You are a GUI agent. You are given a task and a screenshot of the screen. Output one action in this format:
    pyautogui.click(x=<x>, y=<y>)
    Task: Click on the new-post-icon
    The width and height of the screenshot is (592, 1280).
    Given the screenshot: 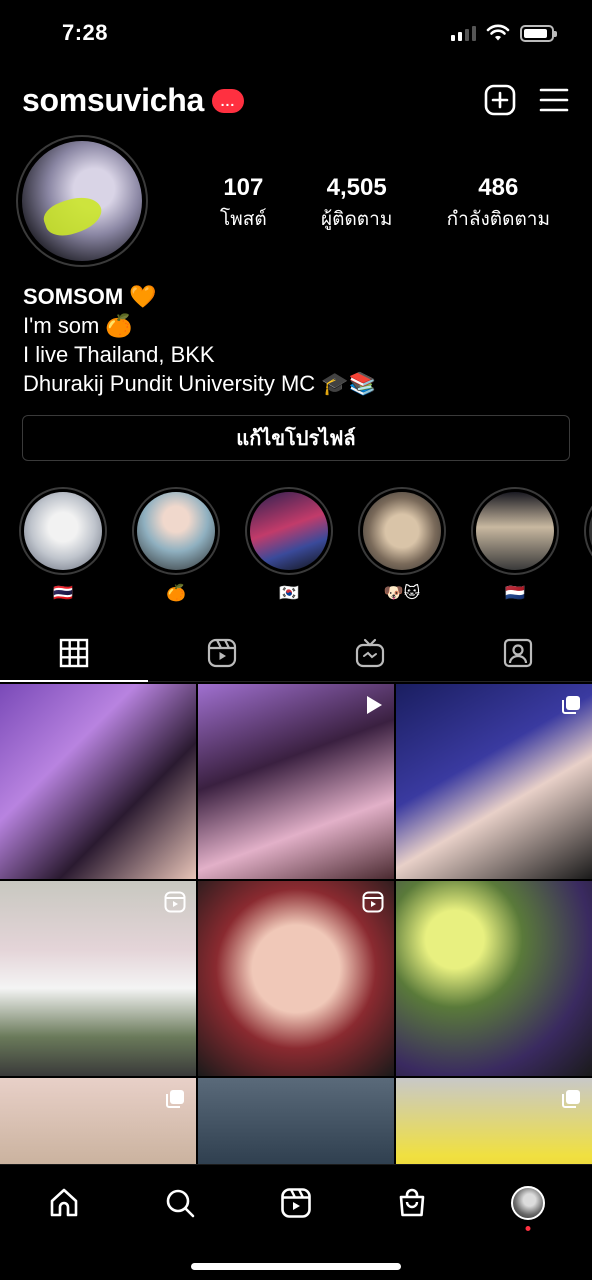 What is the action you would take?
    pyautogui.click(x=500, y=100)
    